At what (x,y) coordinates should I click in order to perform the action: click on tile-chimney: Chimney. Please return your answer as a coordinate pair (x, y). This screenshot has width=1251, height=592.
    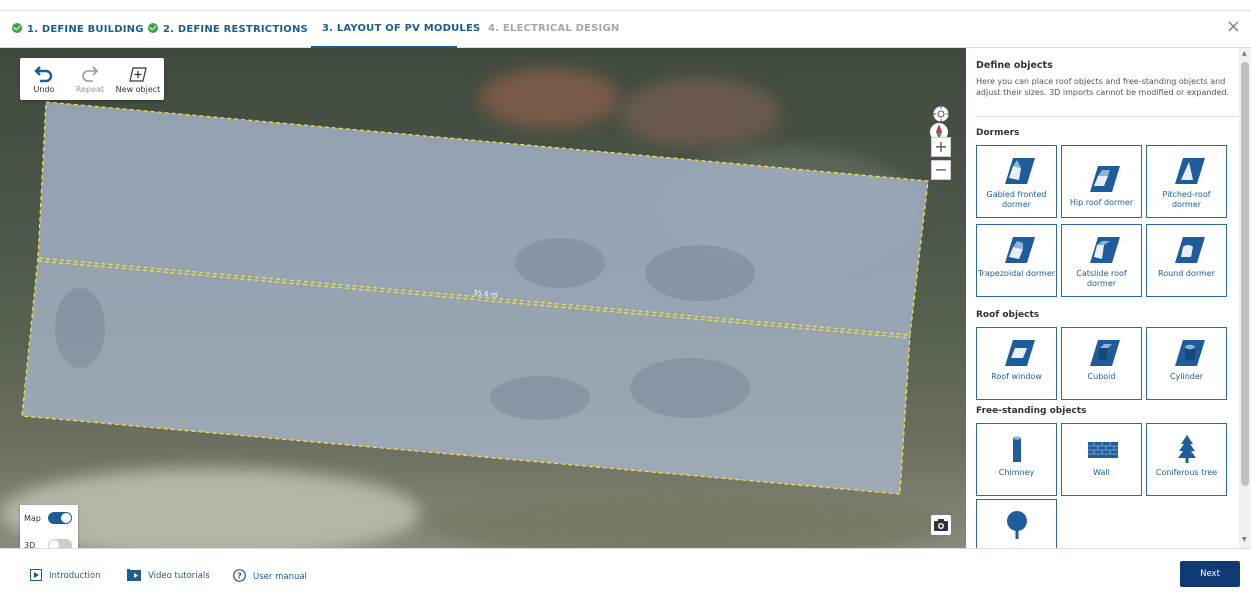
    Looking at the image, I should click on (1016, 459).